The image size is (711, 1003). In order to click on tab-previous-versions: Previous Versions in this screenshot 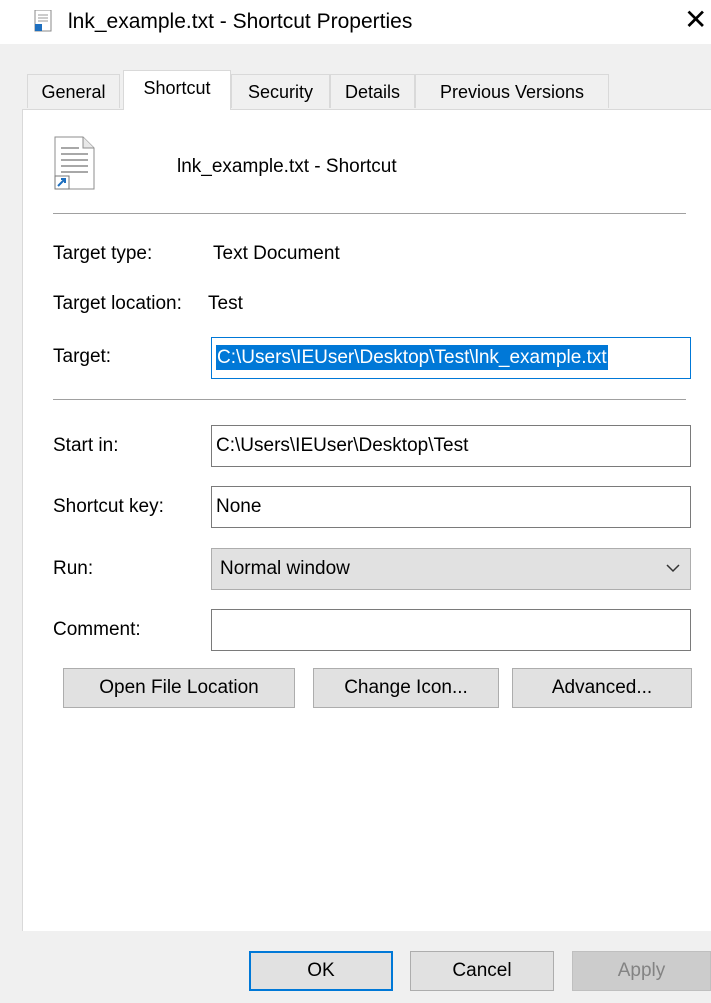, I will do `click(512, 91)`.